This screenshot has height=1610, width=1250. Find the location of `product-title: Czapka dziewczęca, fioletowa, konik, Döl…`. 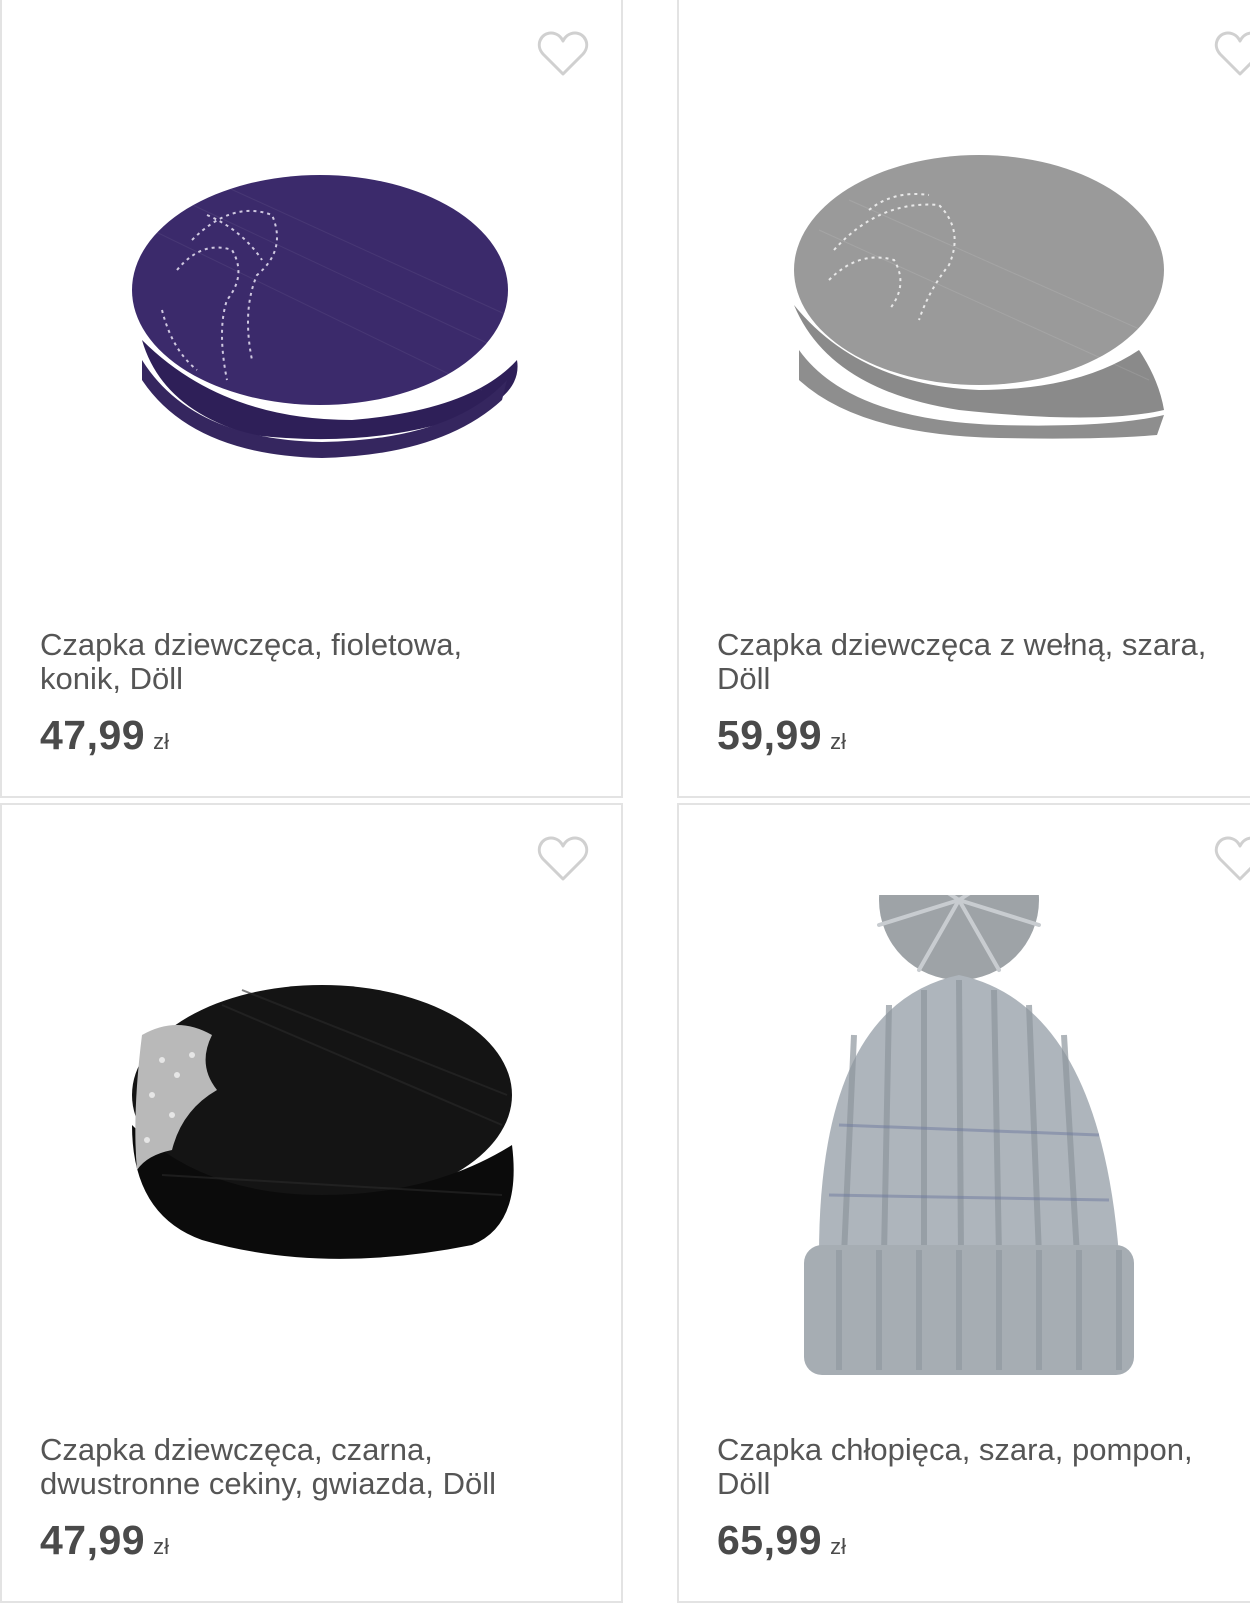

product-title: Czapka dziewczęca, fioletowa, konik, Döl… is located at coordinates (320, 662).